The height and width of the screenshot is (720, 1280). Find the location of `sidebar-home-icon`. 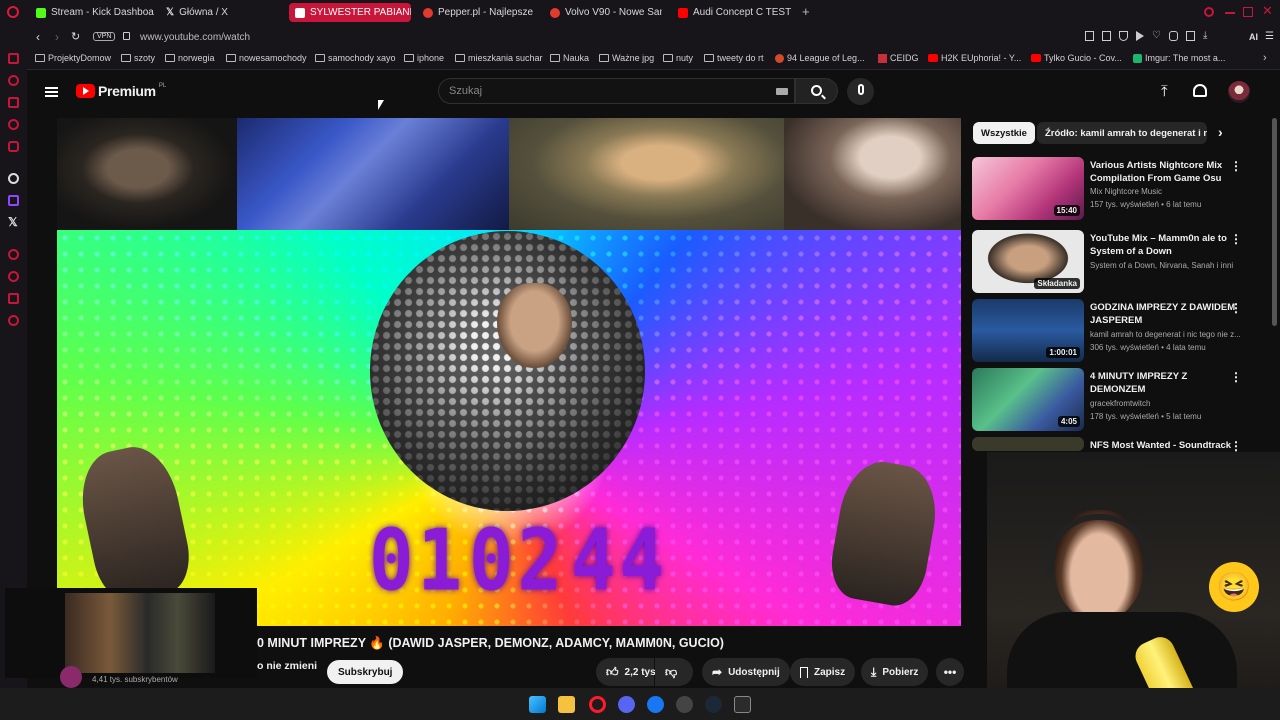

sidebar-home-icon is located at coordinates (13, 58).